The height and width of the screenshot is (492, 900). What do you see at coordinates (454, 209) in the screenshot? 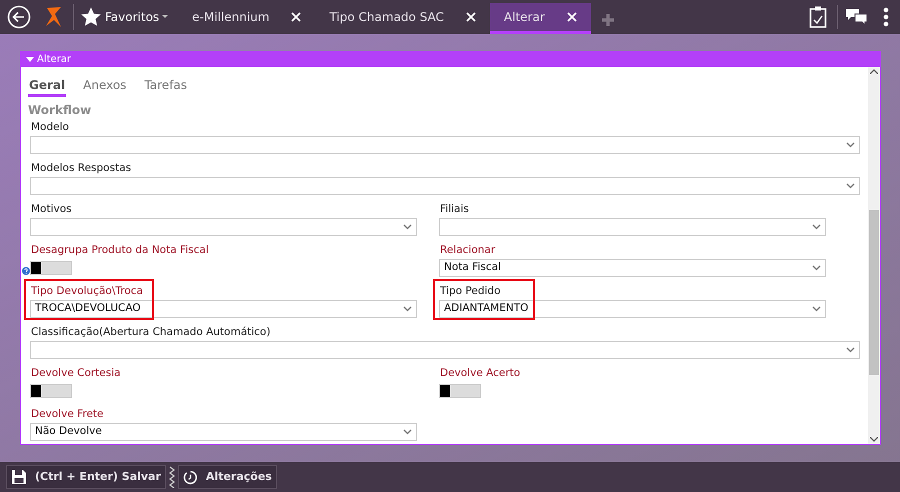
I see `field-label: Filiais` at bounding box center [454, 209].